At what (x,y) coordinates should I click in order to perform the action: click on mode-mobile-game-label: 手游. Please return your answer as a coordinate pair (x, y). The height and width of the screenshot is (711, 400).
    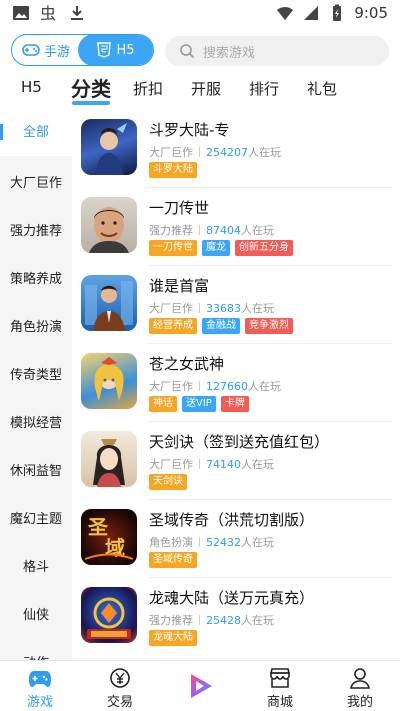
    Looking at the image, I should click on (56, 52).